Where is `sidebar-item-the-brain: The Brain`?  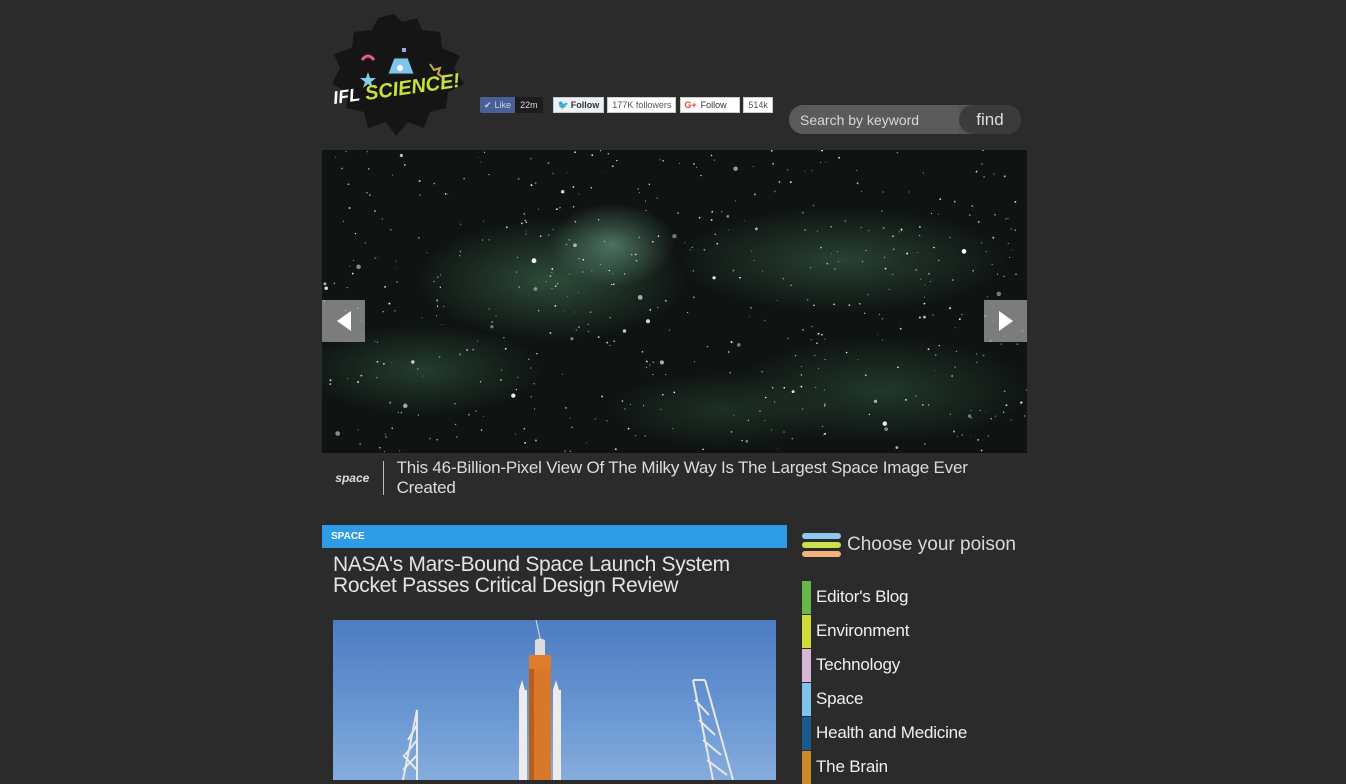 sidebar-item-the-brain: The Brain is located at coordinates (884, 767).